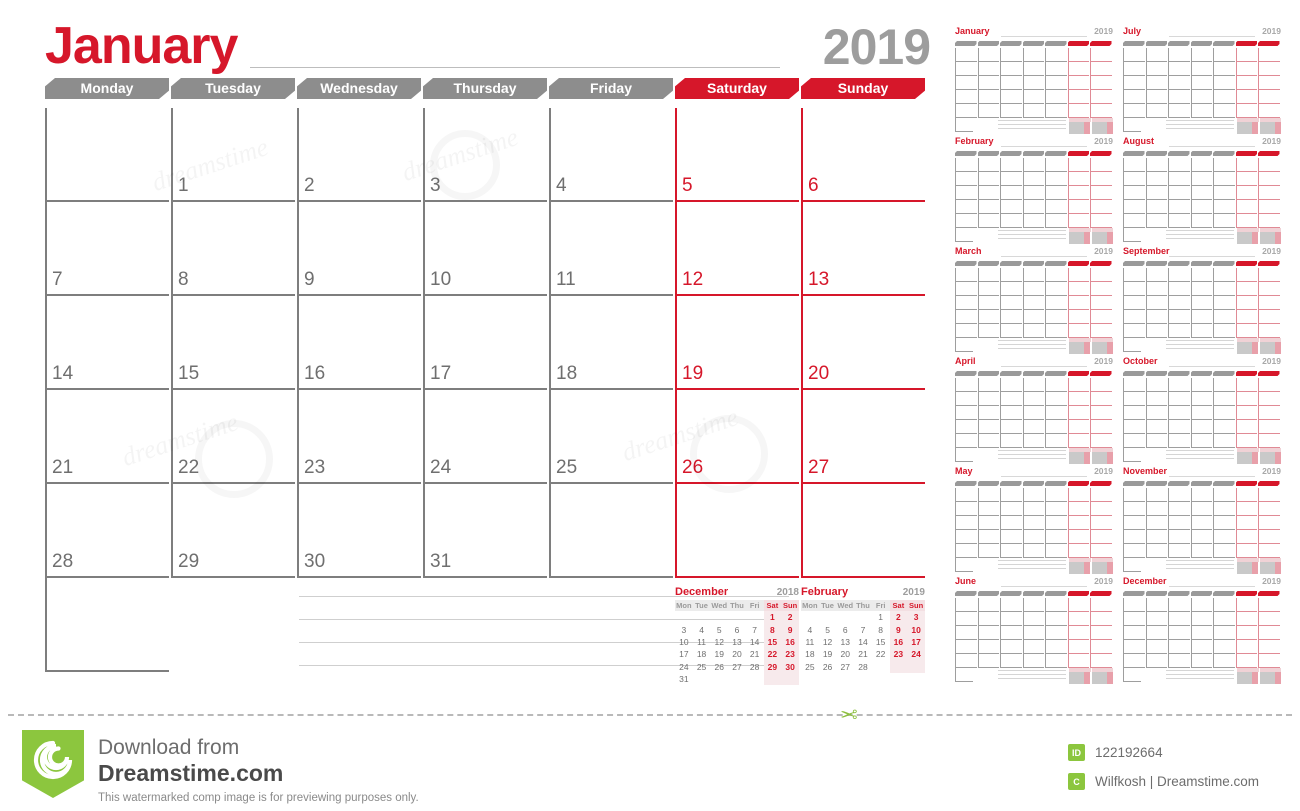 The height and width of the screenshot is (811, 1300). What do you see at coordinates (485, 437) in the screenshot?
I see `day-cell-24: 24` at bounding box center [485, 437].